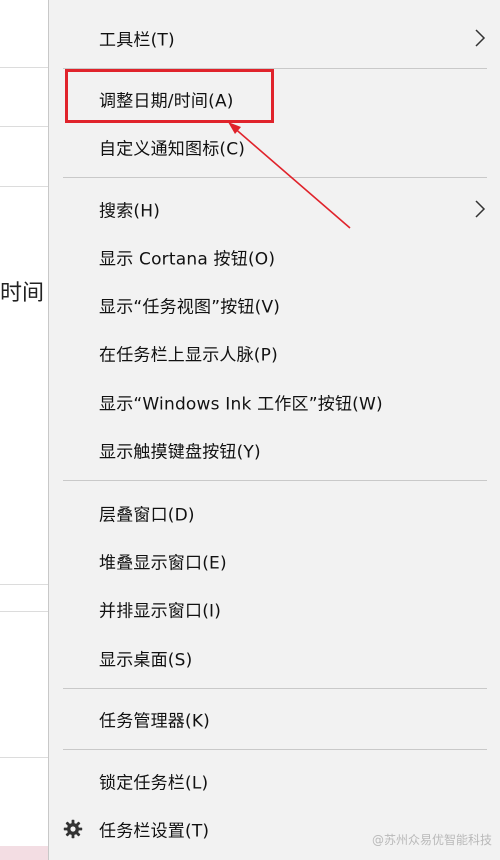 Image resolution: width=500 pixels, height=860 pixels. What do you see at coordinates (73, 829) in the screenshot?
I see `gear-icon` at bounding box center [73, 829].